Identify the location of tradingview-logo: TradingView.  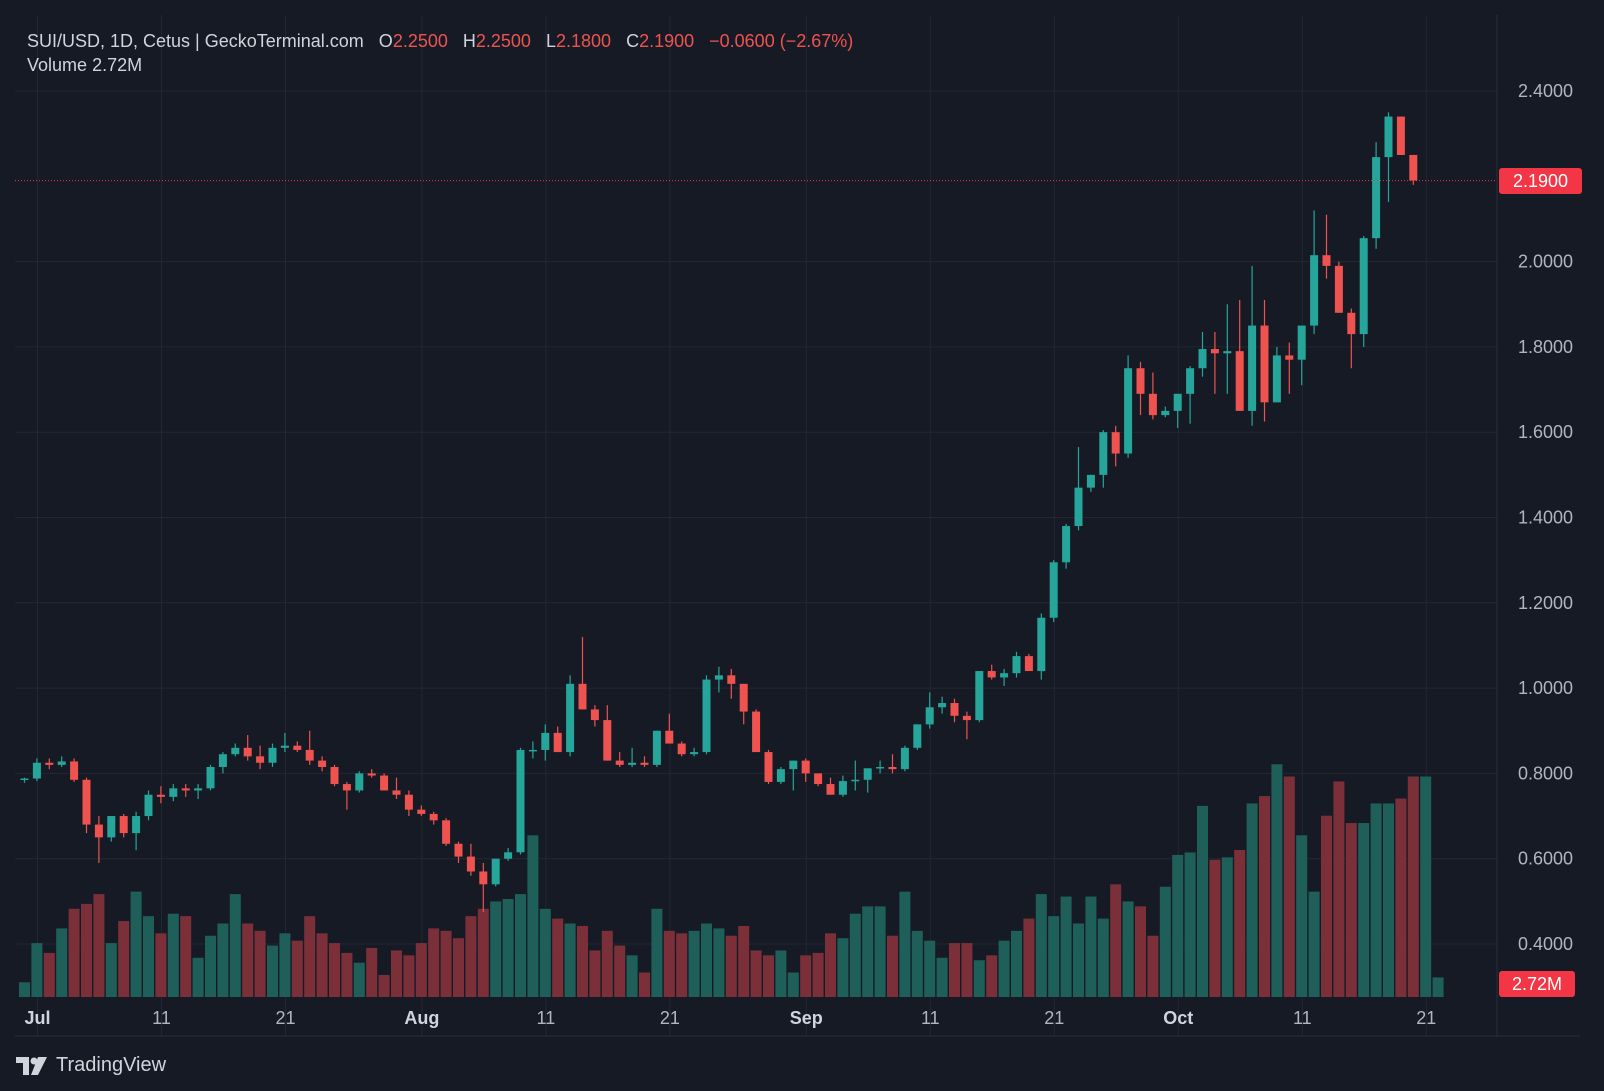
(91, 1065).